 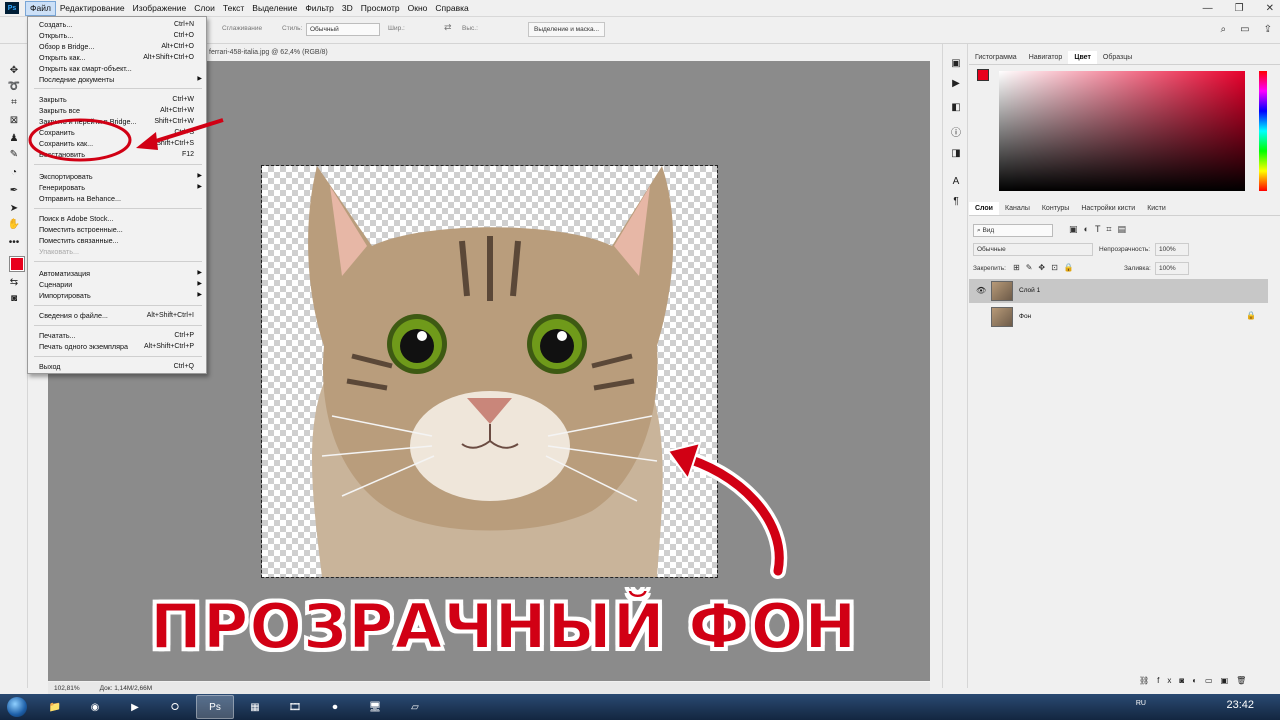 What do you see at coordinates (55, 707) in the screenshot?
I see `explorer-icon: 📁` at bounding box center [55, 707].